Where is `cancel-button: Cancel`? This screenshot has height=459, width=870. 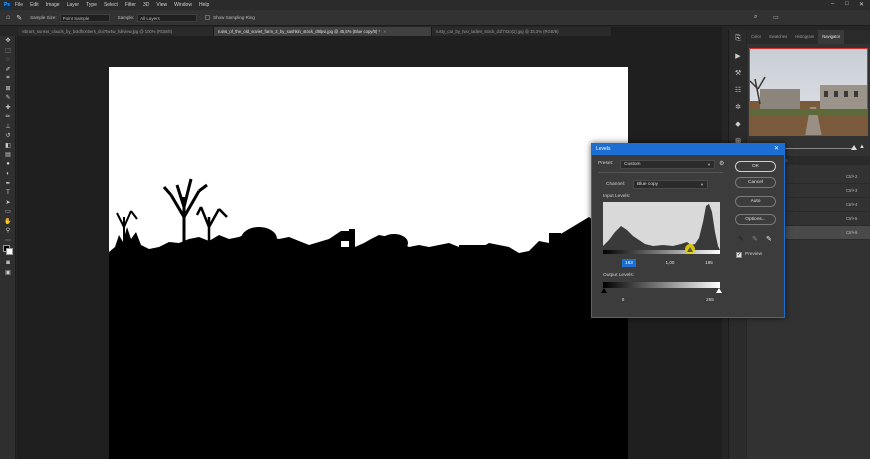
cancel-button: Cancel is located at coordinates (755, 182).